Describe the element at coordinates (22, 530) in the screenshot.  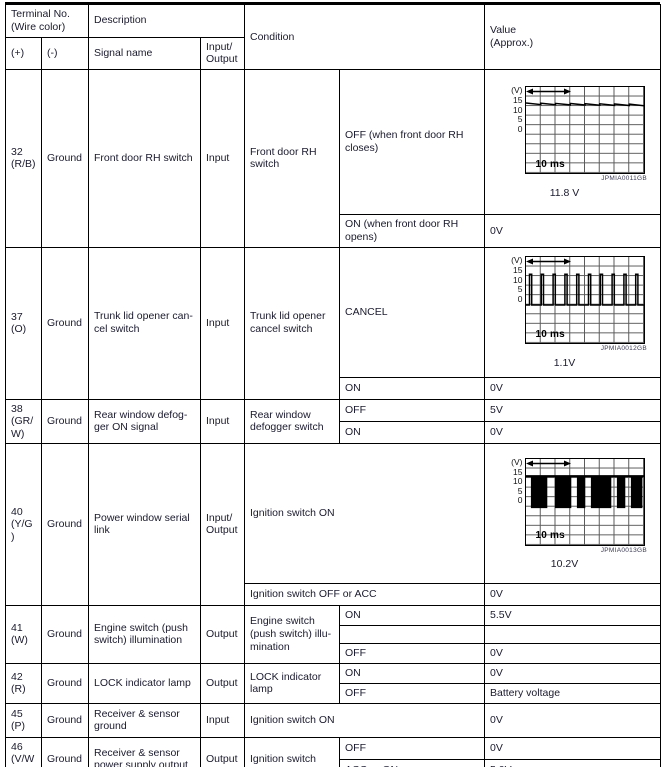
I see `wire-color: (Y/G)` at that location.